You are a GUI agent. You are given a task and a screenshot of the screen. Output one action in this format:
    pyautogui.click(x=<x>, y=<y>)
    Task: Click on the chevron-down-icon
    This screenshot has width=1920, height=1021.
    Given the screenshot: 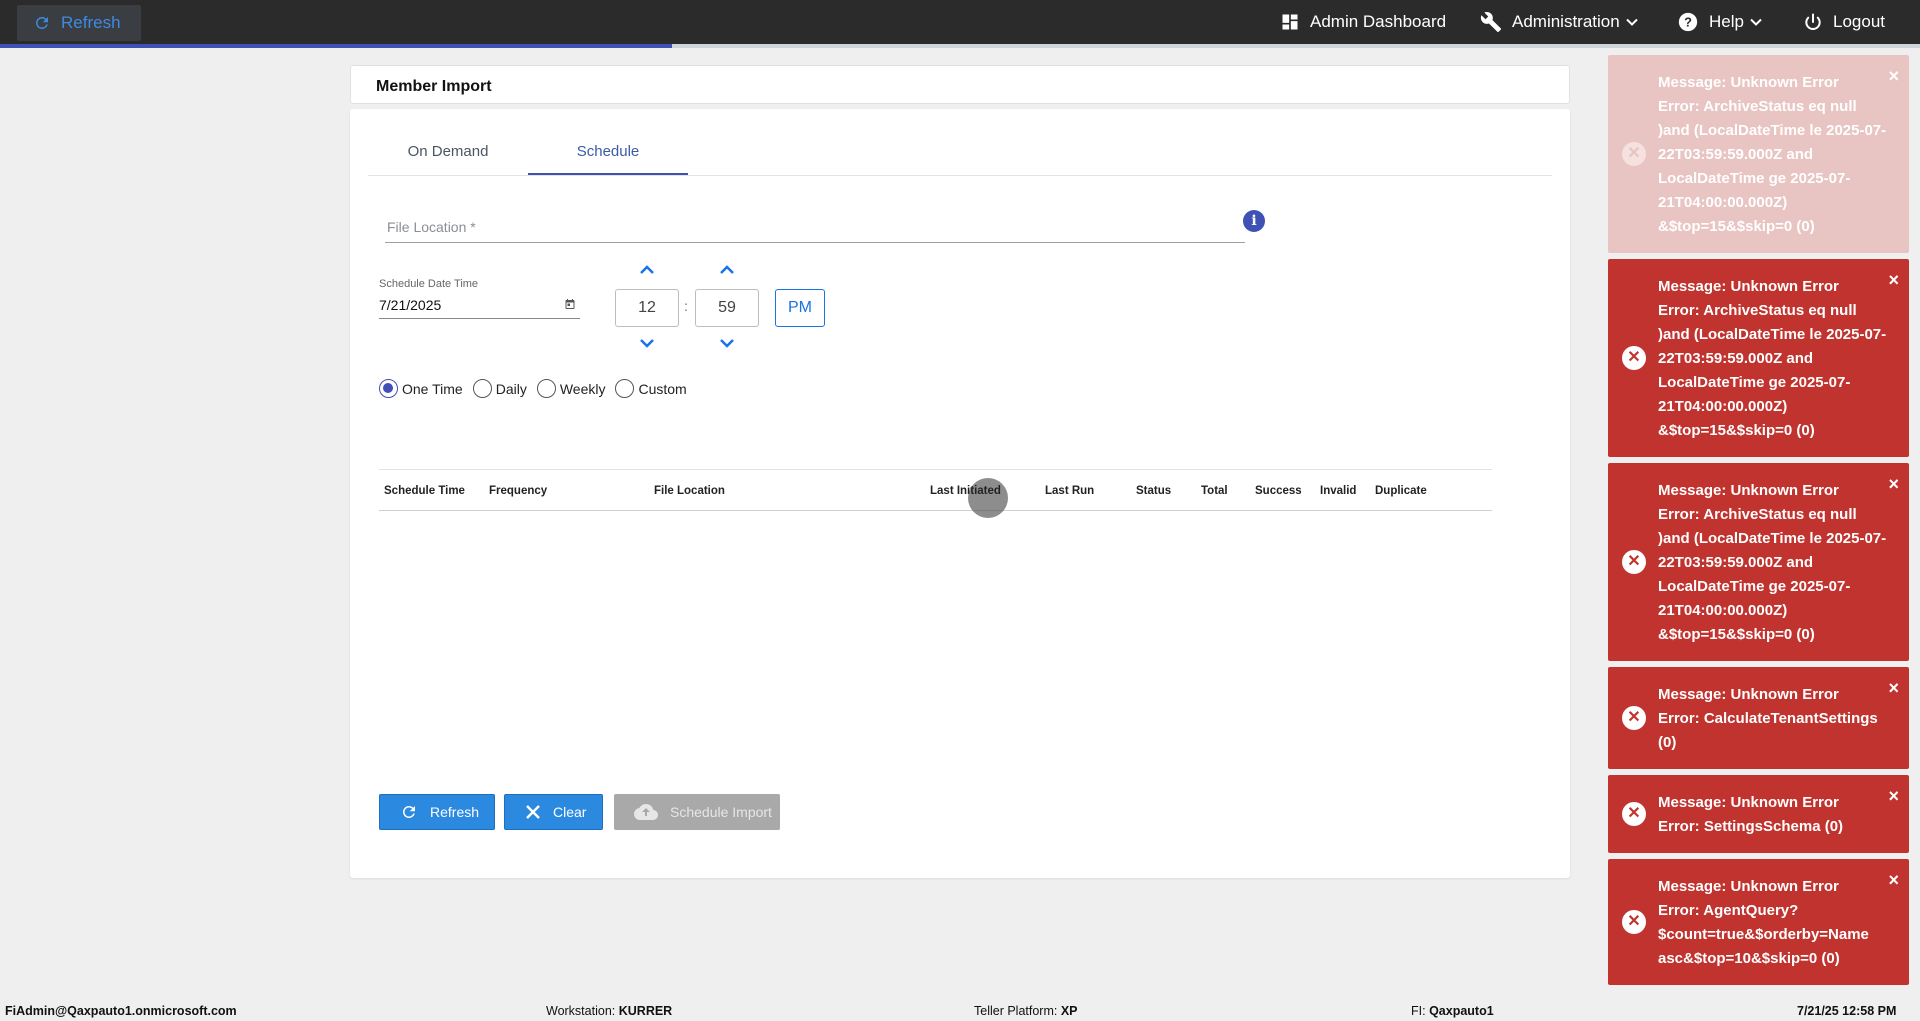 What is the action you would take?
    pyautogui.click(x=1756, y=22)
    